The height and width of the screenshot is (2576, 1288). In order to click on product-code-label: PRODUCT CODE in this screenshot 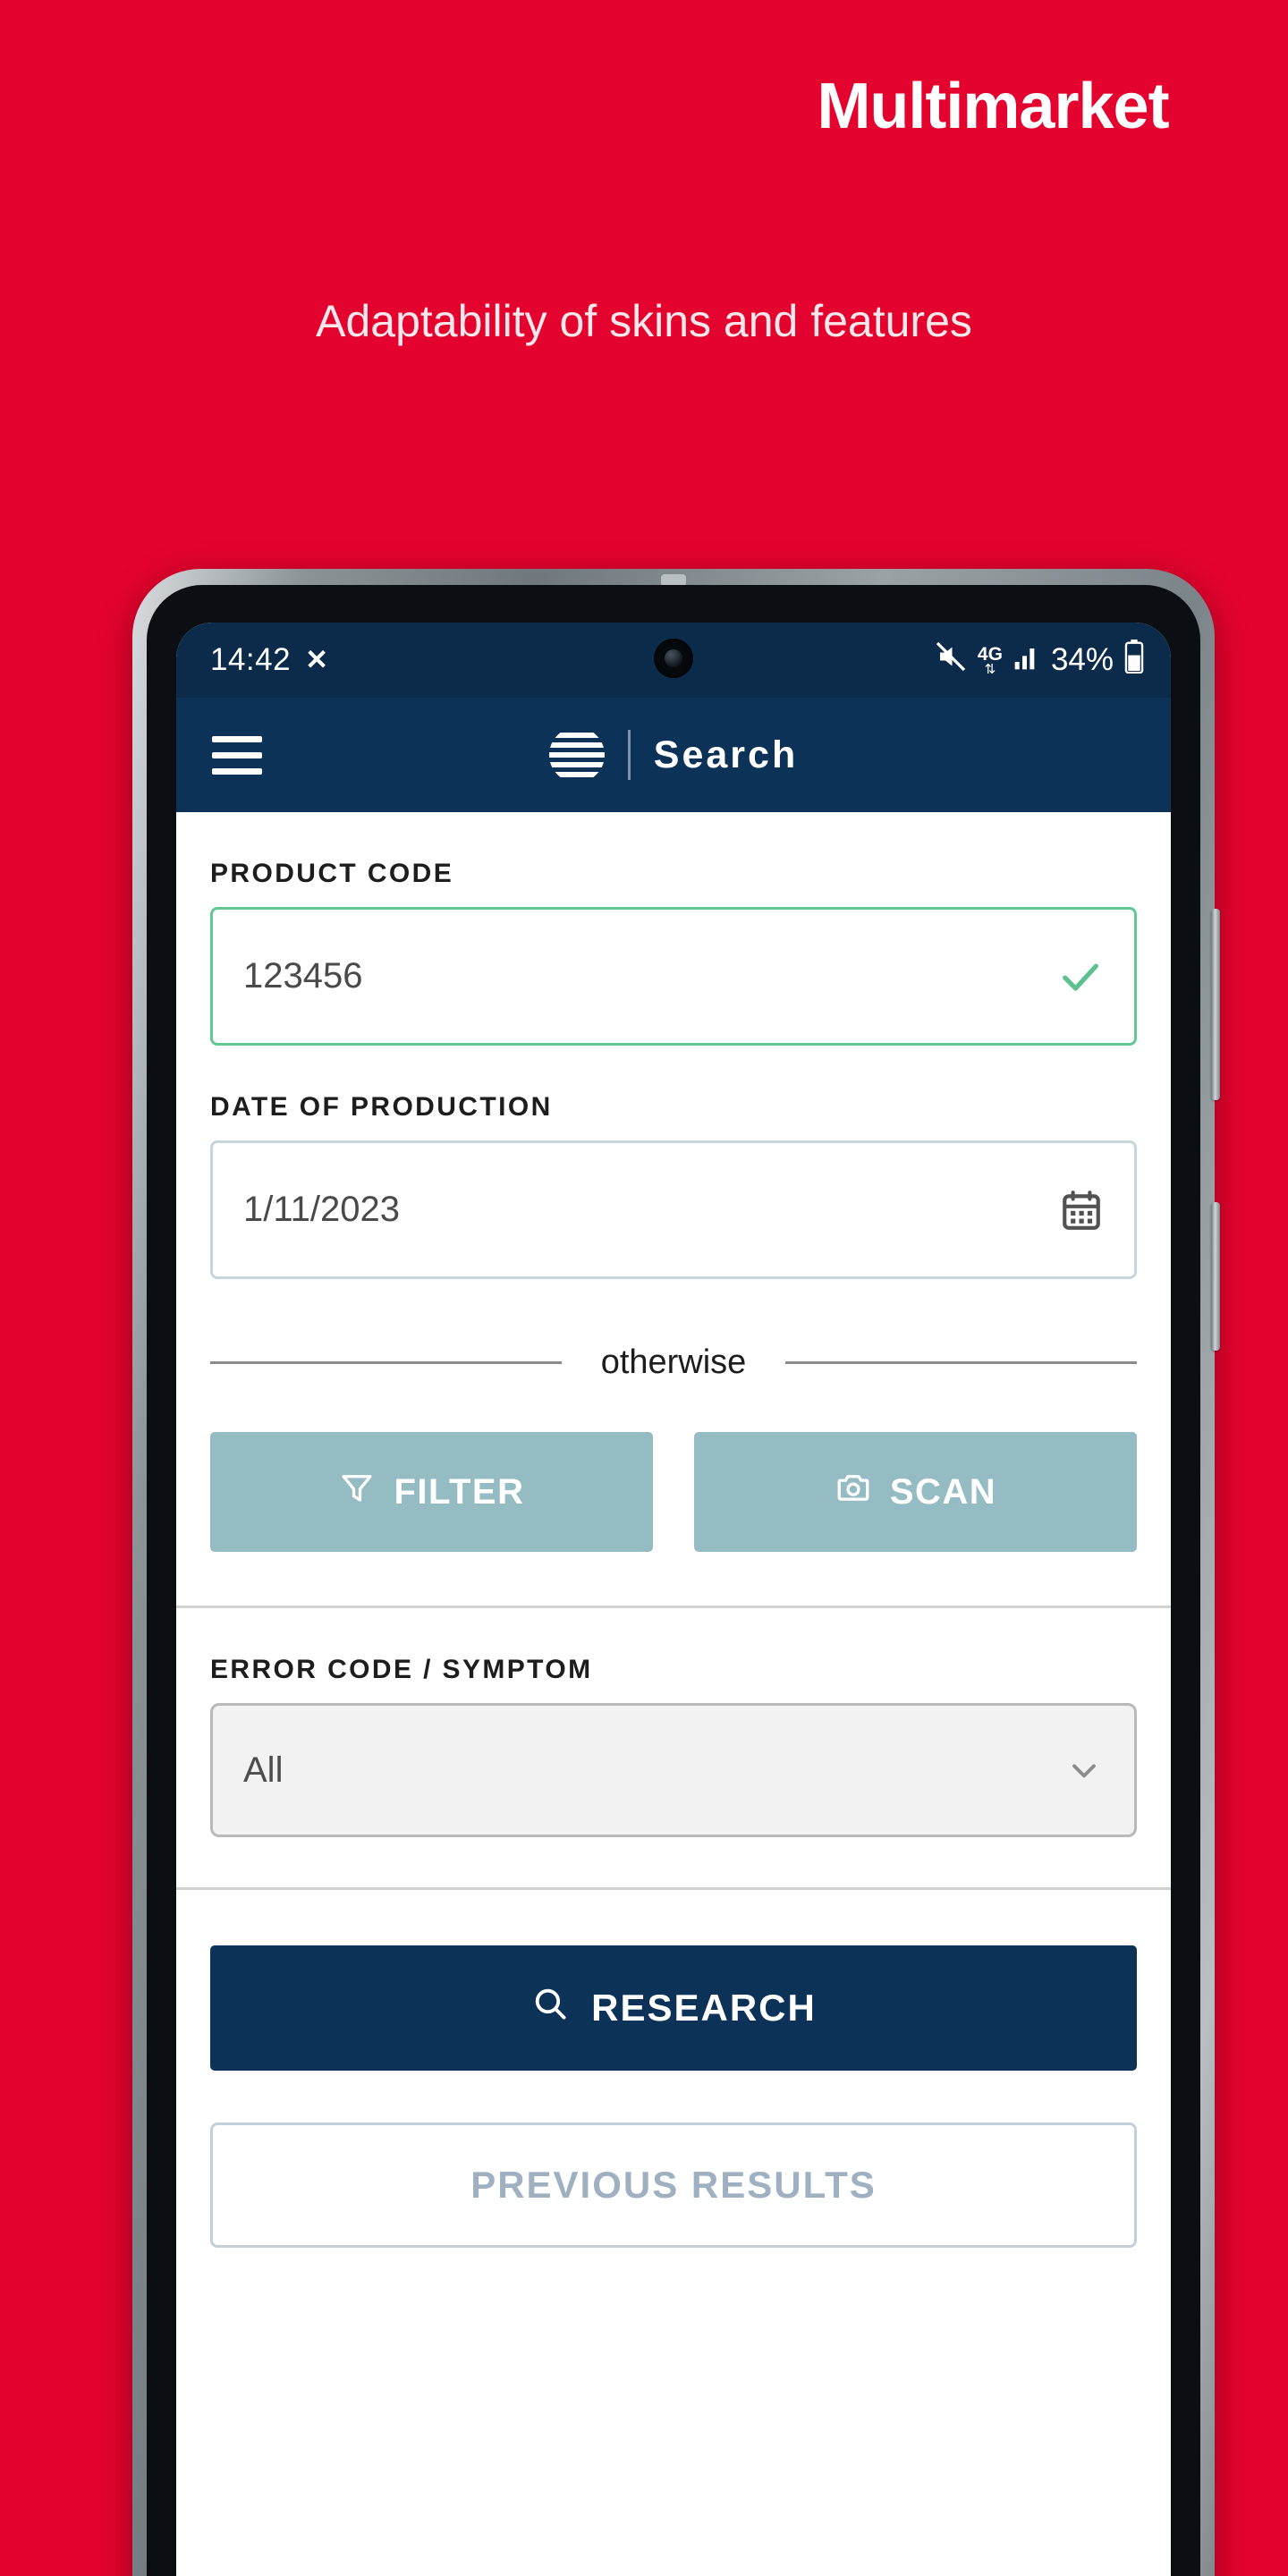, I will do `click(332, 873)`.